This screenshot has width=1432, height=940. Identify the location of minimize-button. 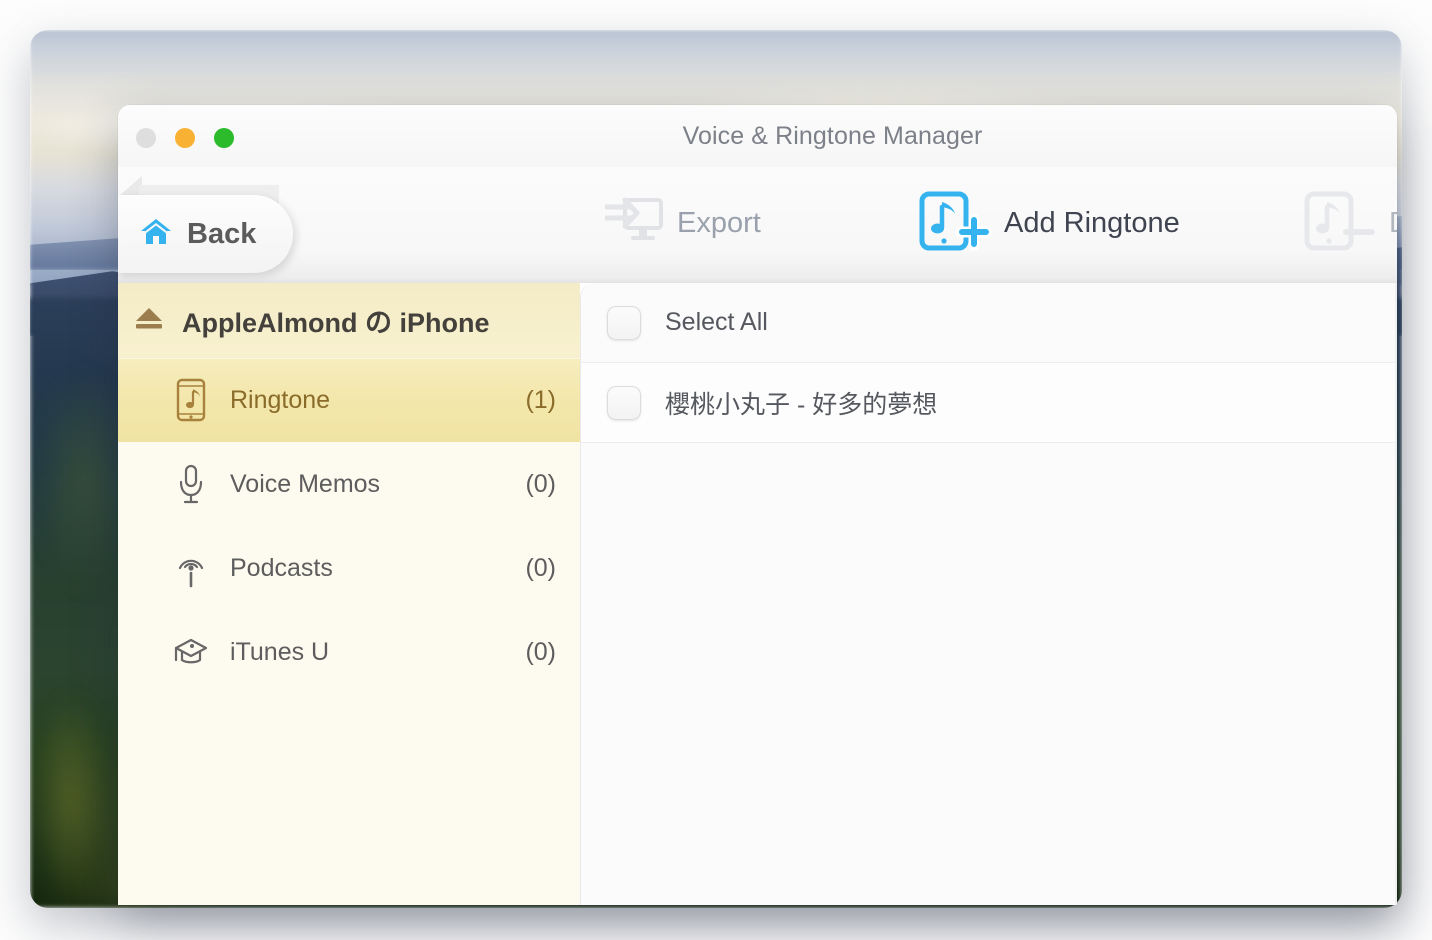
(185, 138).